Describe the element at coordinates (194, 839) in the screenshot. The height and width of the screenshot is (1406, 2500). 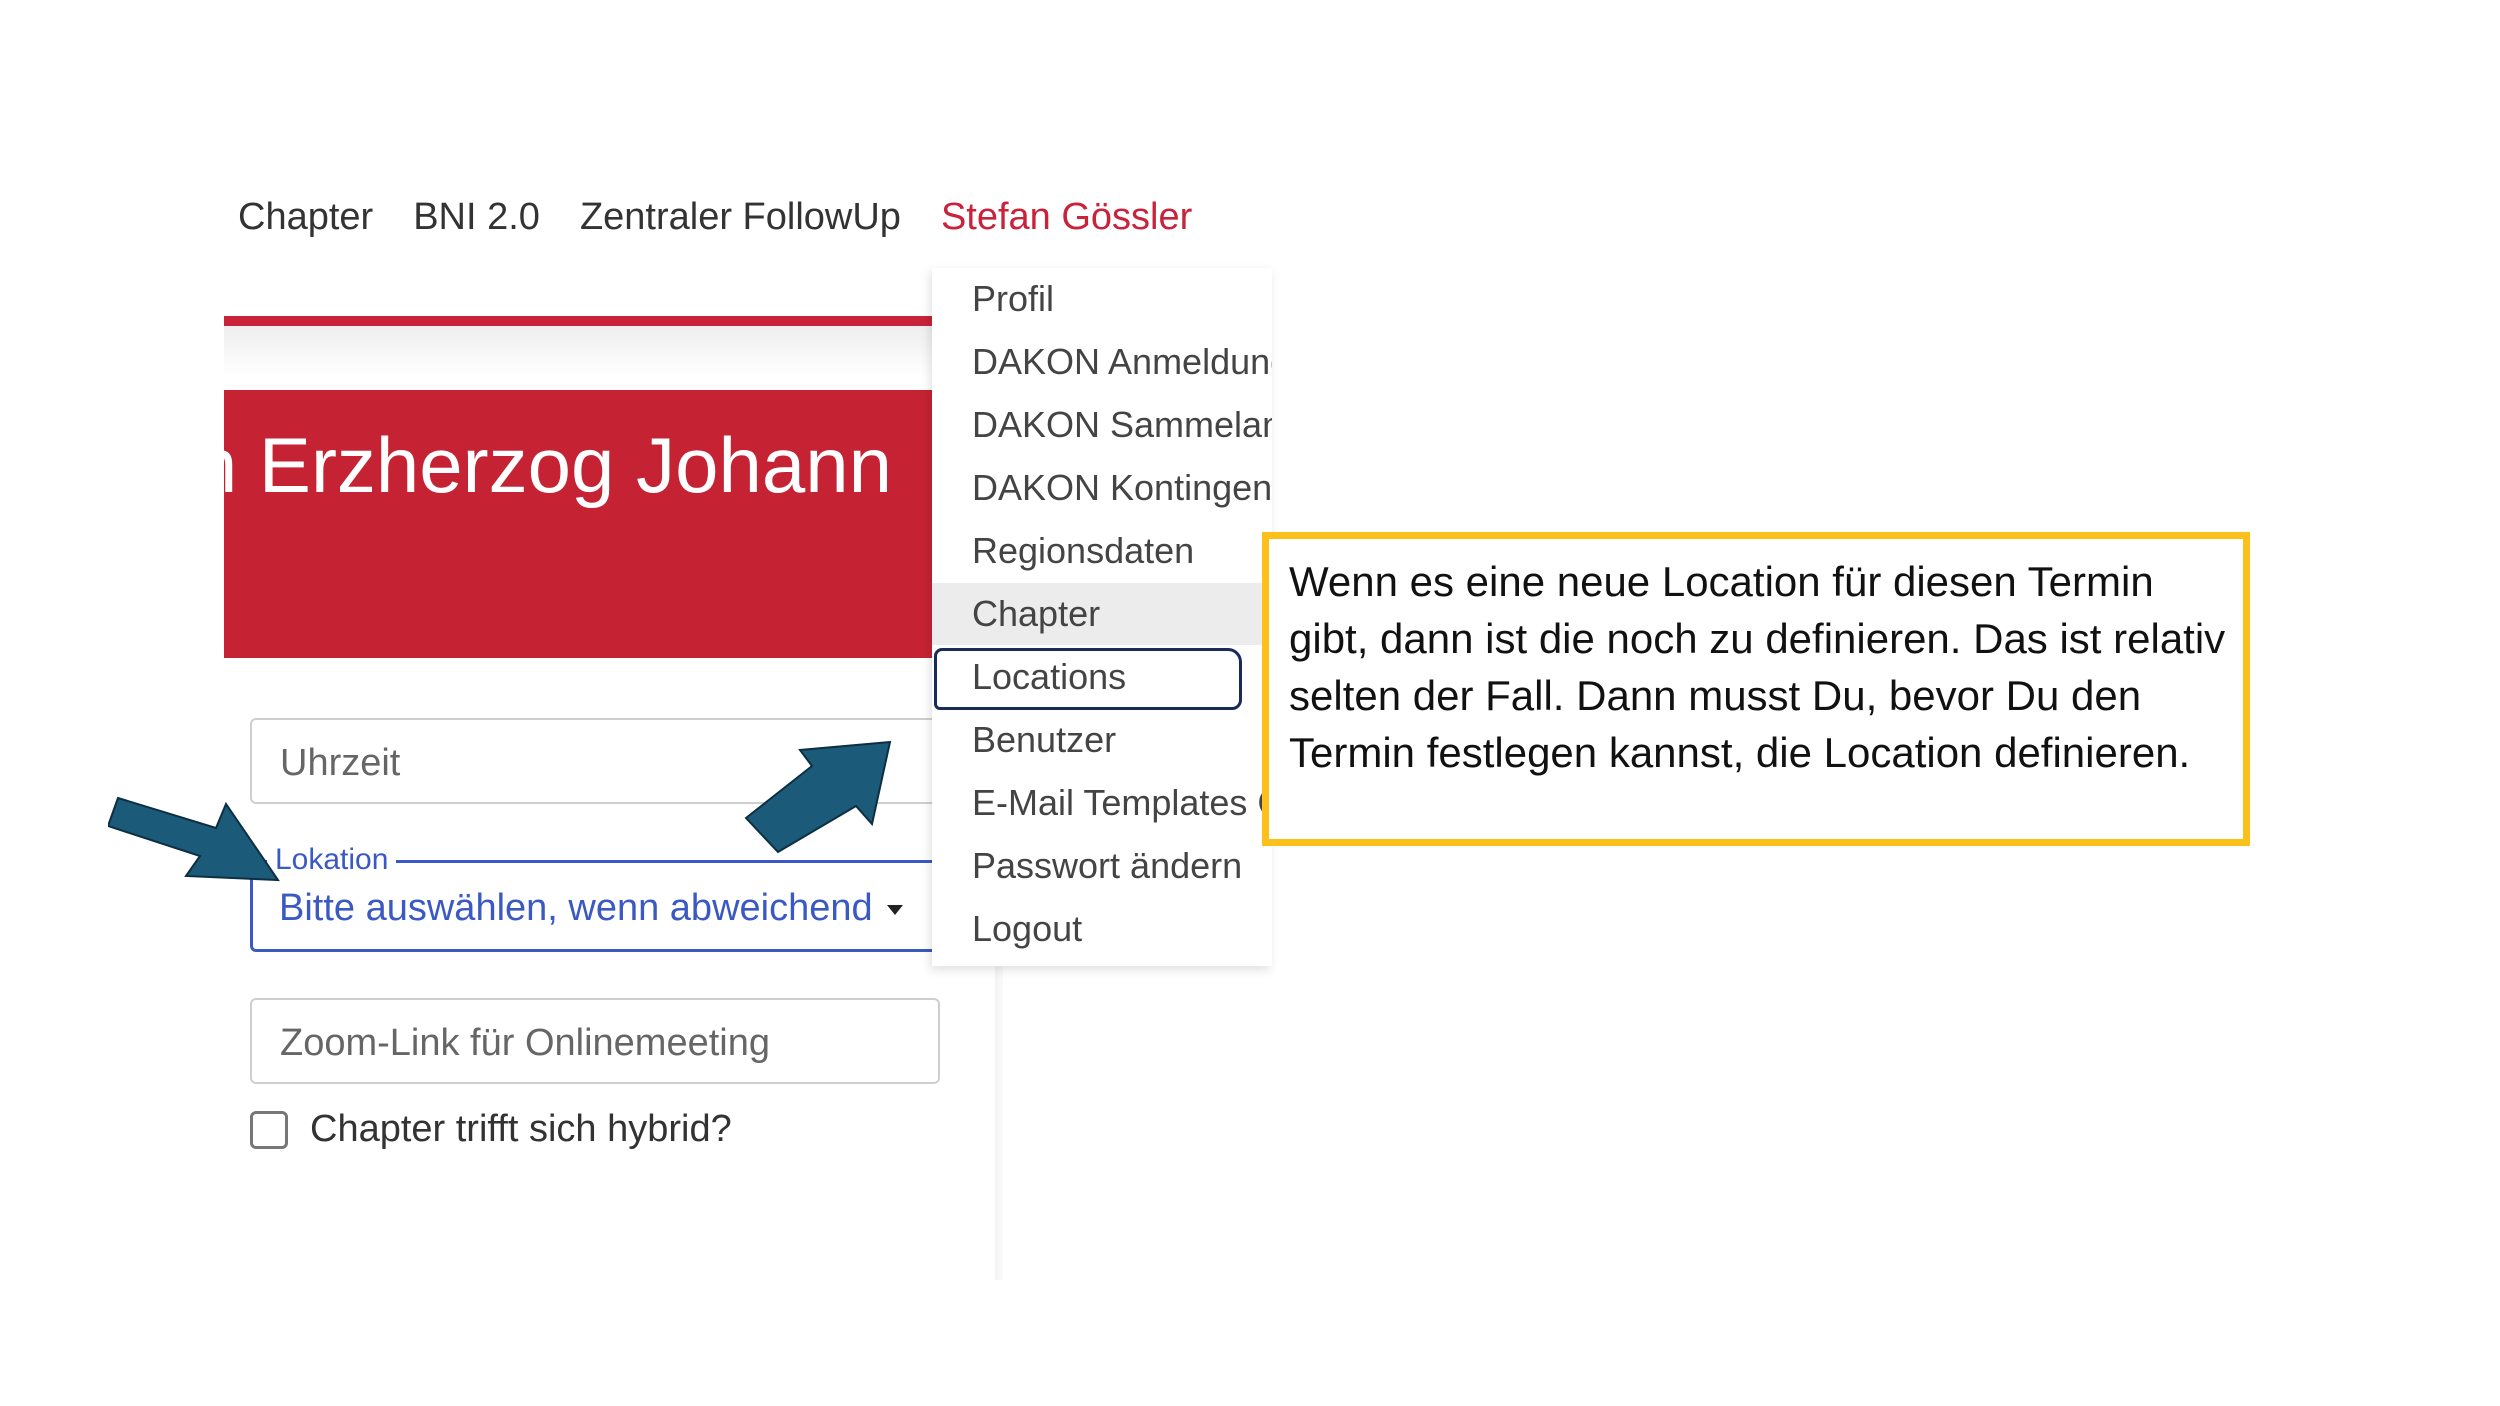
I see `arrow-right-icon` at that location.